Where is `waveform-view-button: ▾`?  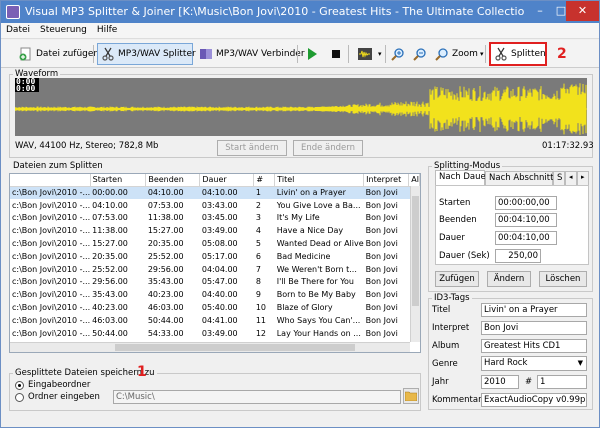 waveform-view-button: ▾ is located at coordinates (368, 54).